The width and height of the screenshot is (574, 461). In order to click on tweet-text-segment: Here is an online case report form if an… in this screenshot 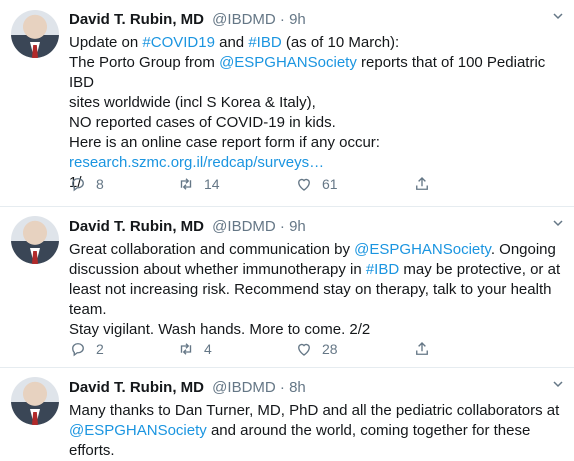, I will do `click(224, 142)`.